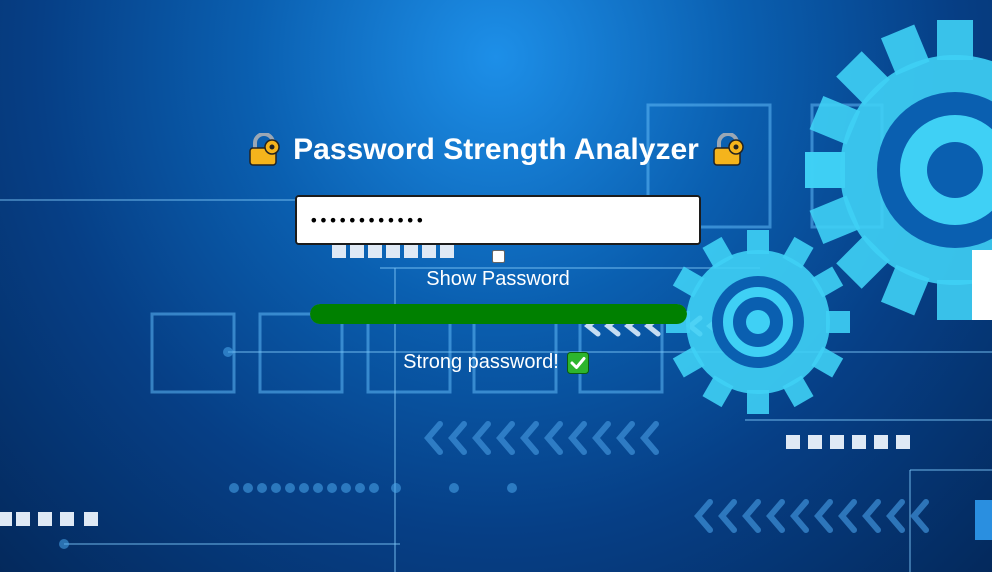 The image size is (992, 572). Describe the element at coordinates (498, 256) in the screenshot. I see `show-password-checkbox` at that location.